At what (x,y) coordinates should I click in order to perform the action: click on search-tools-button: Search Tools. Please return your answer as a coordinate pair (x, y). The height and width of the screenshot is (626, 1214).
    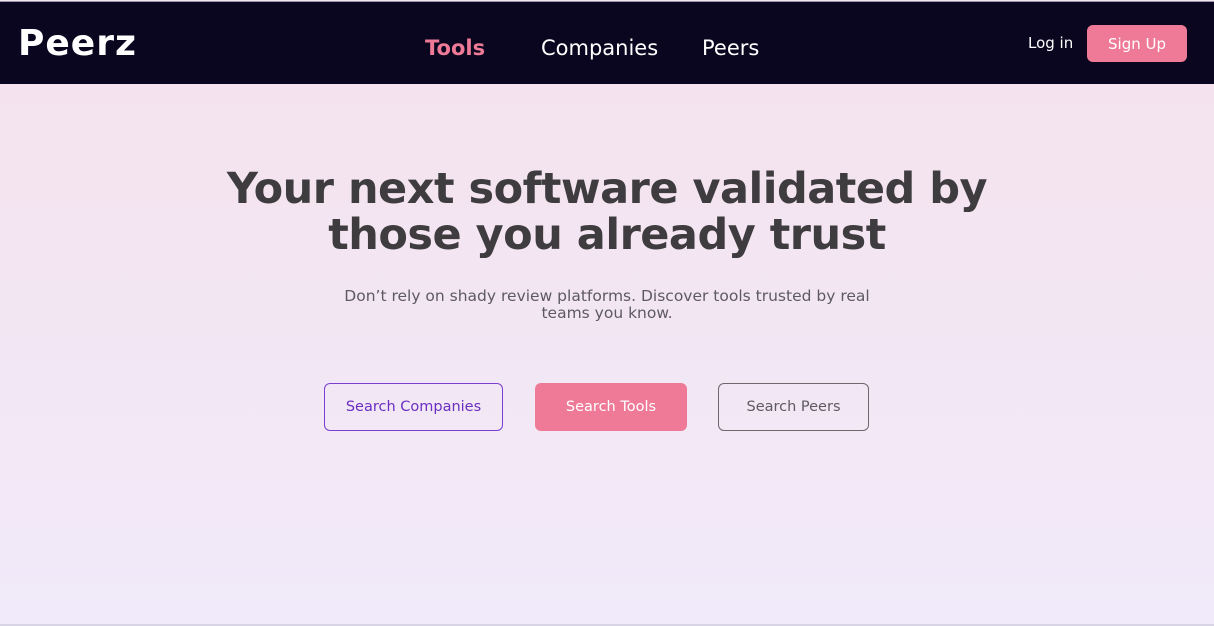
    Looking at the image, I should click on (611, 407).